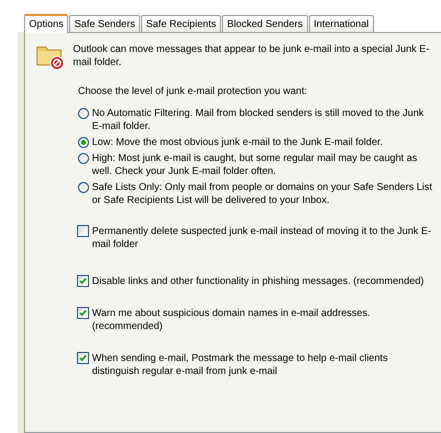 The image size is (441, 433). What do you see at coordinates (258, 281) in the screenshot?
I see `checkbox-label: Disable links and other functionality in phishing messages. (recommended)` at bounding box center [258, 281].